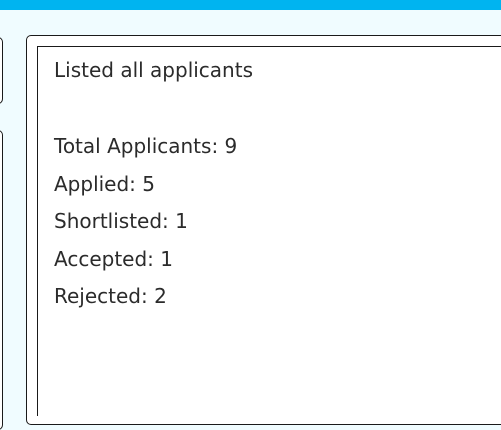  Describe the element at coordinates (110, 296) in the screenshot. I see `stat-rejected: Rejected: 2` at that location.